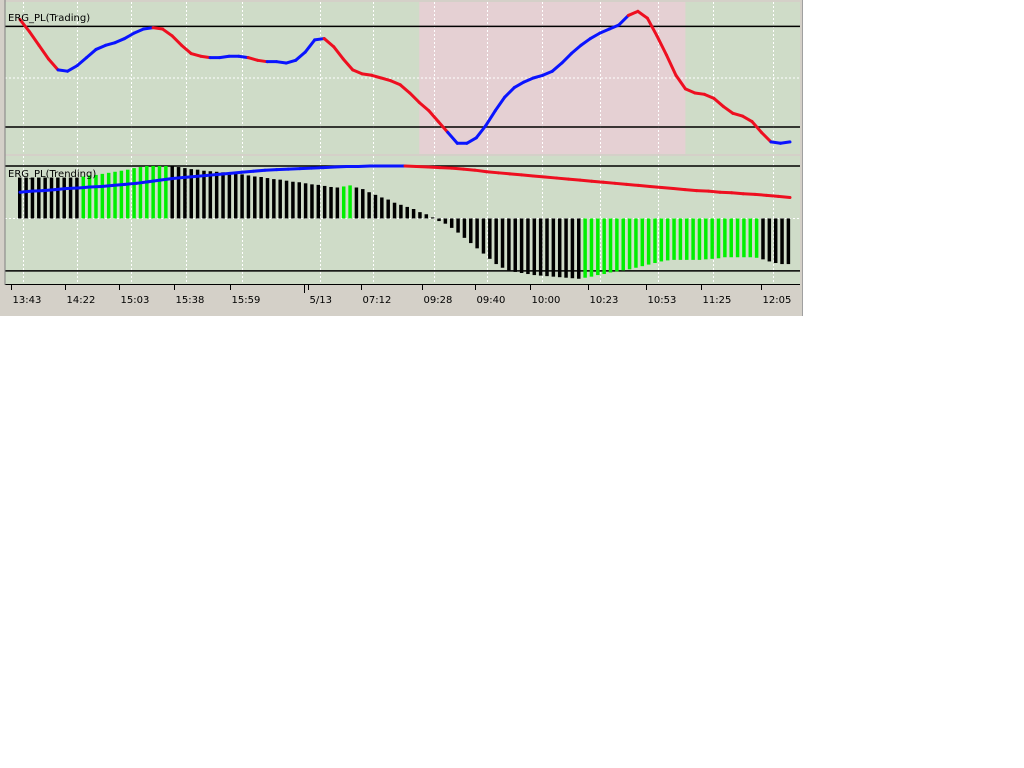  I want to click on axis-tick-label: 09:40, so click(491, 300).